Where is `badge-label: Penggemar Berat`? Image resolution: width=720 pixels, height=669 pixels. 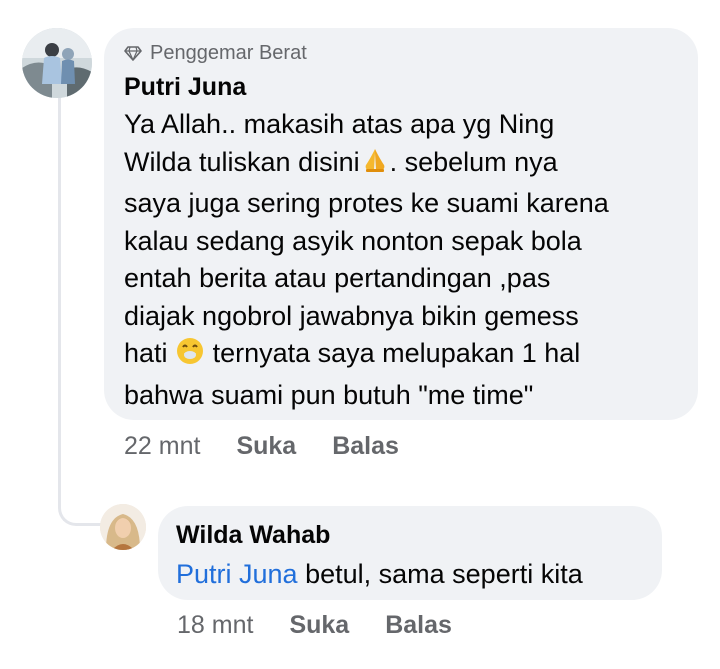
badge-label: Penggemar Berat is located at coordinates (228, 52).